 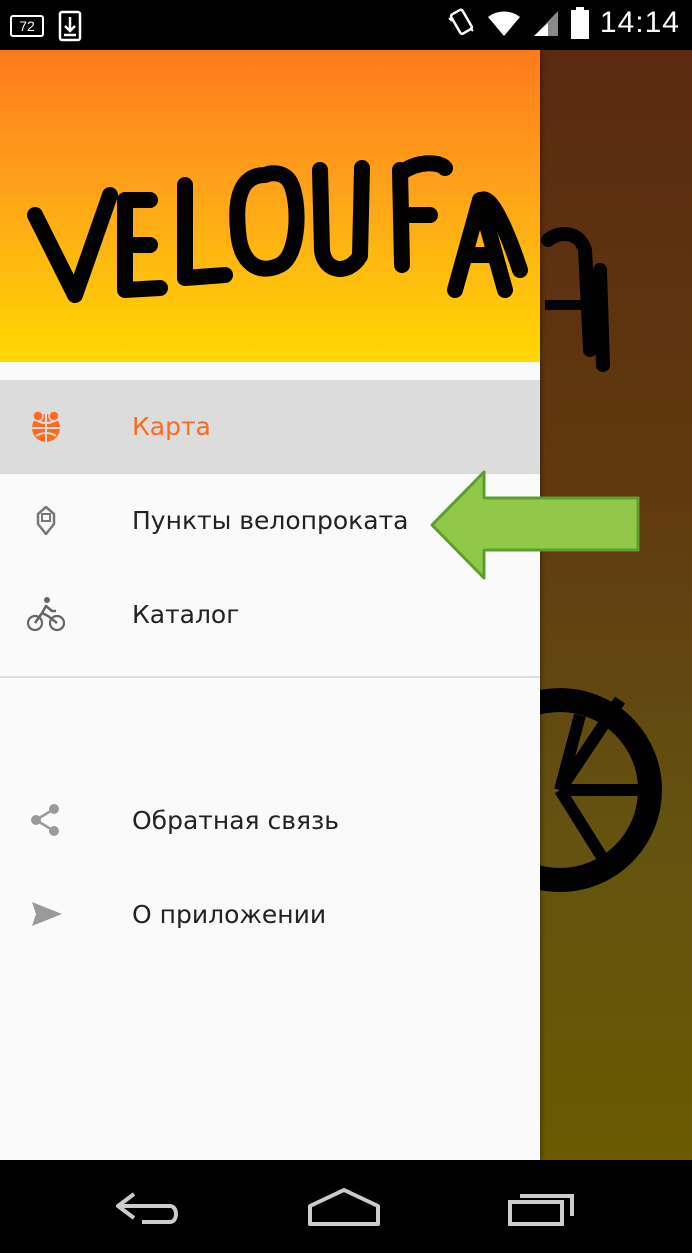 I want to click on home-button, so click(x=344, y=1208).